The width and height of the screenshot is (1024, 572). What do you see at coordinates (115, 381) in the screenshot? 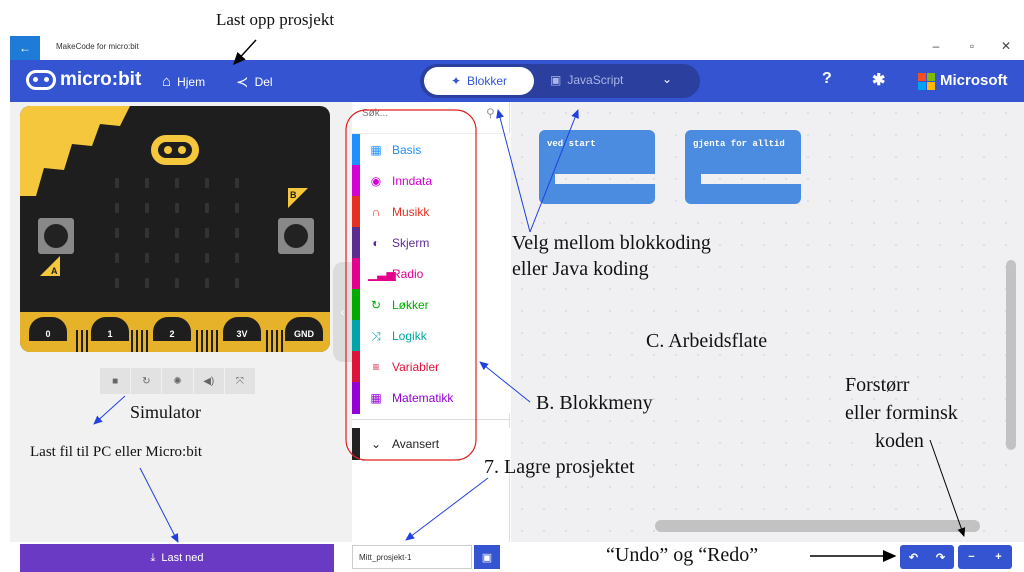
I see `stop-icon: ■` at bounding box center [115, 381].